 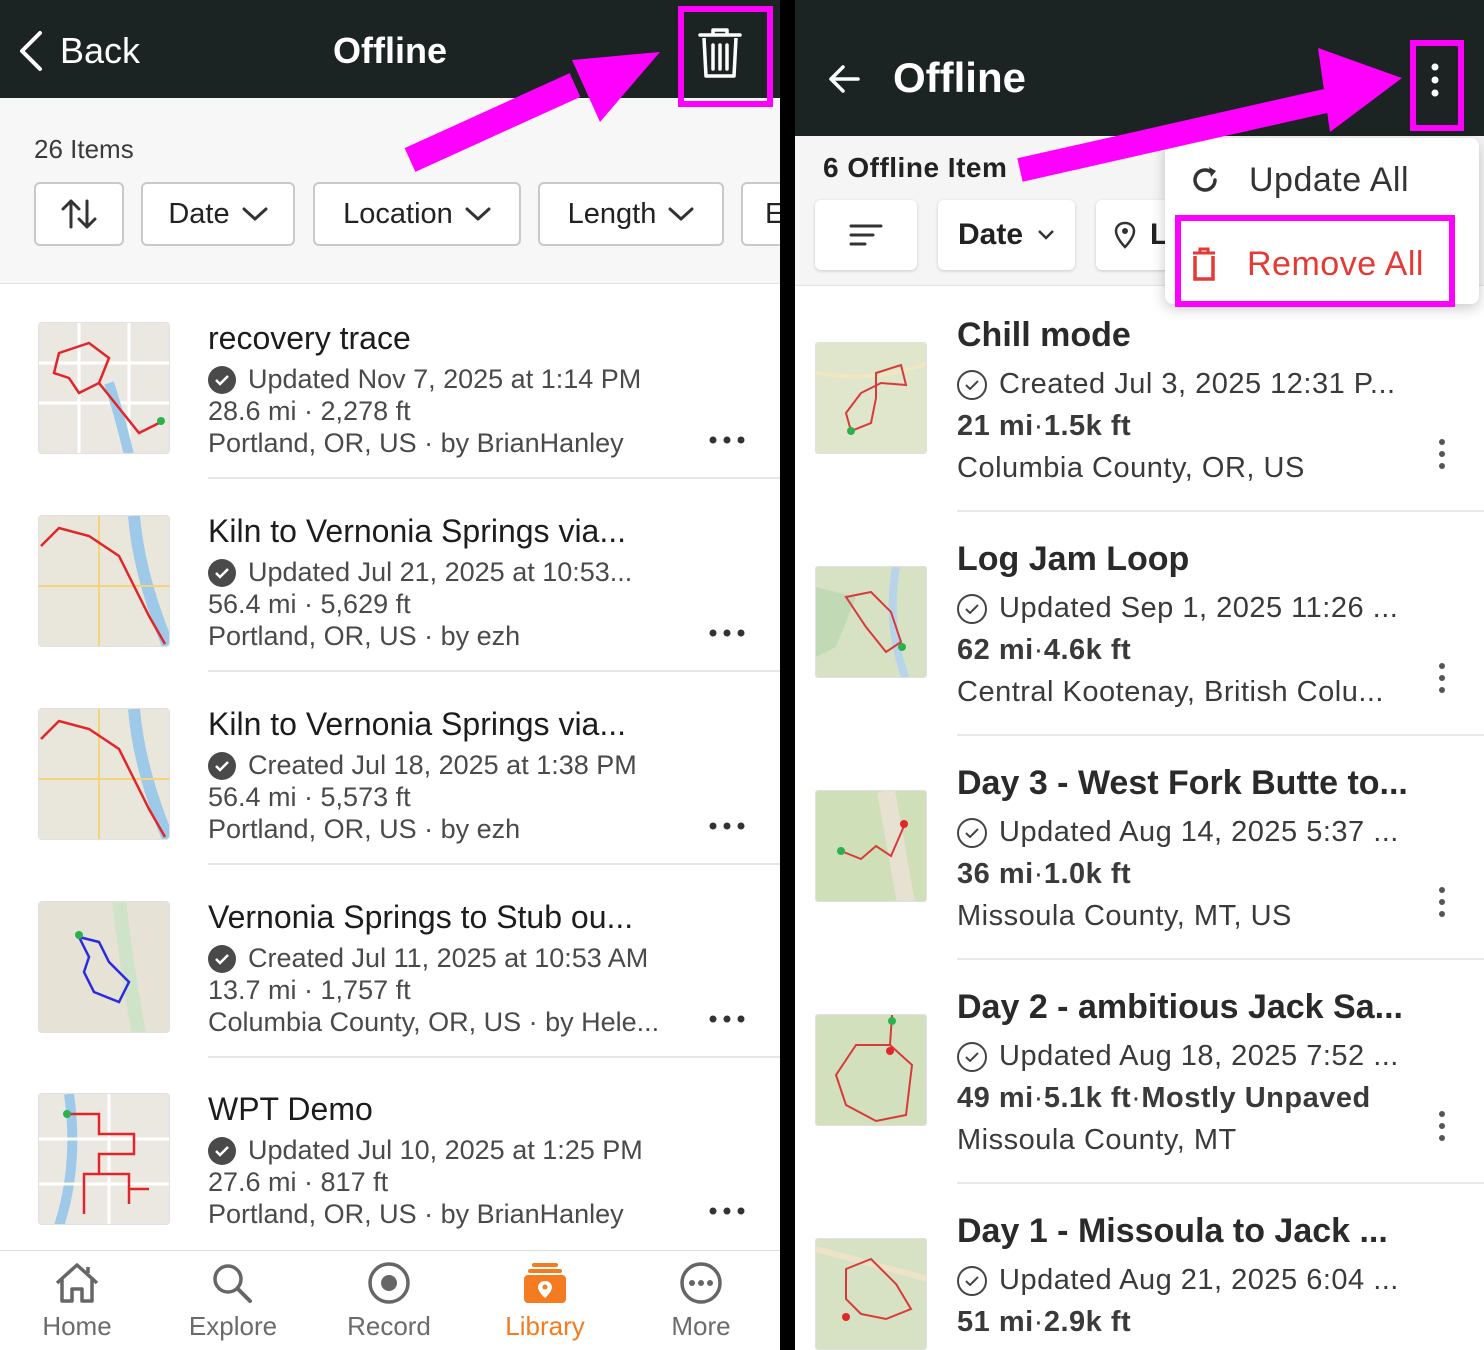 I want to click on tab-explore: Explore, so click(x=233, y=1301).